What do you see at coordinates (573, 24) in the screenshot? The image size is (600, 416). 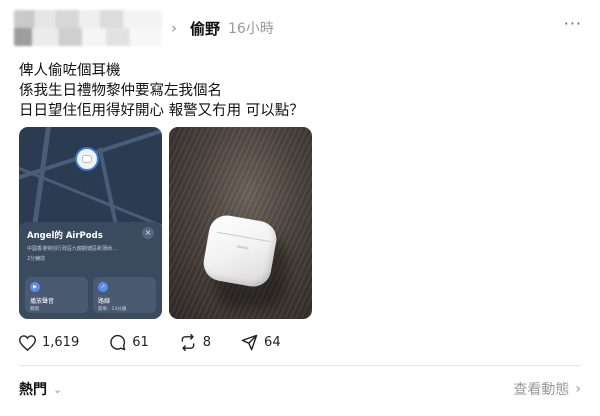 I see `more-dots-icon: ···` at bounding box center [573, 24].